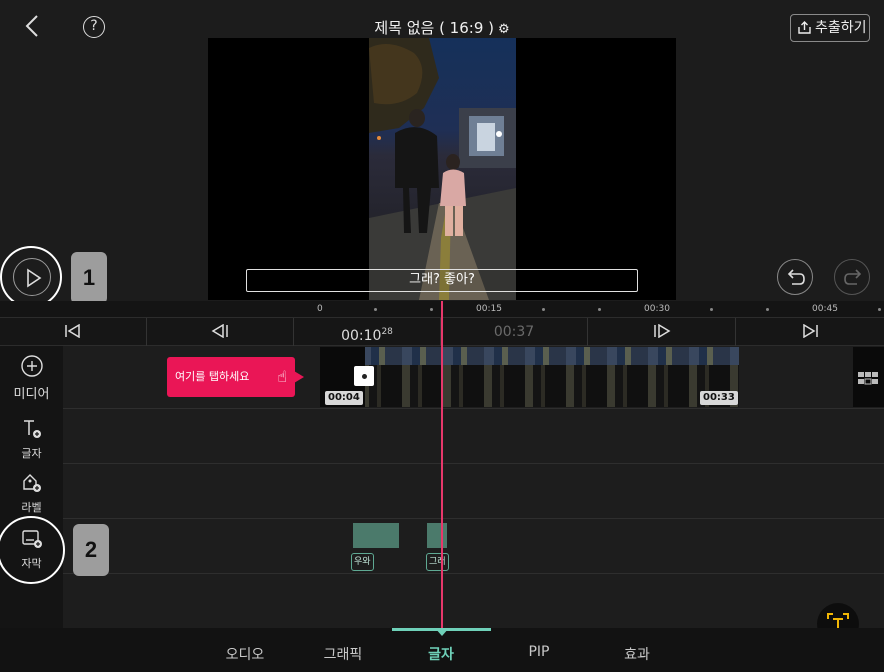 This screenshot has width=884, height=672. I want to click on grid-view-icon, so click(868, 377).